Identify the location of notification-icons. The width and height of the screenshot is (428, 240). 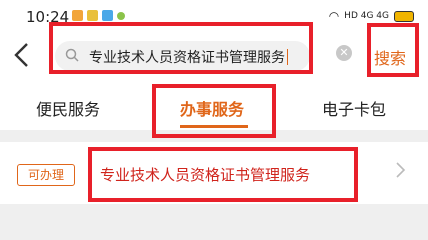
(98, 15).